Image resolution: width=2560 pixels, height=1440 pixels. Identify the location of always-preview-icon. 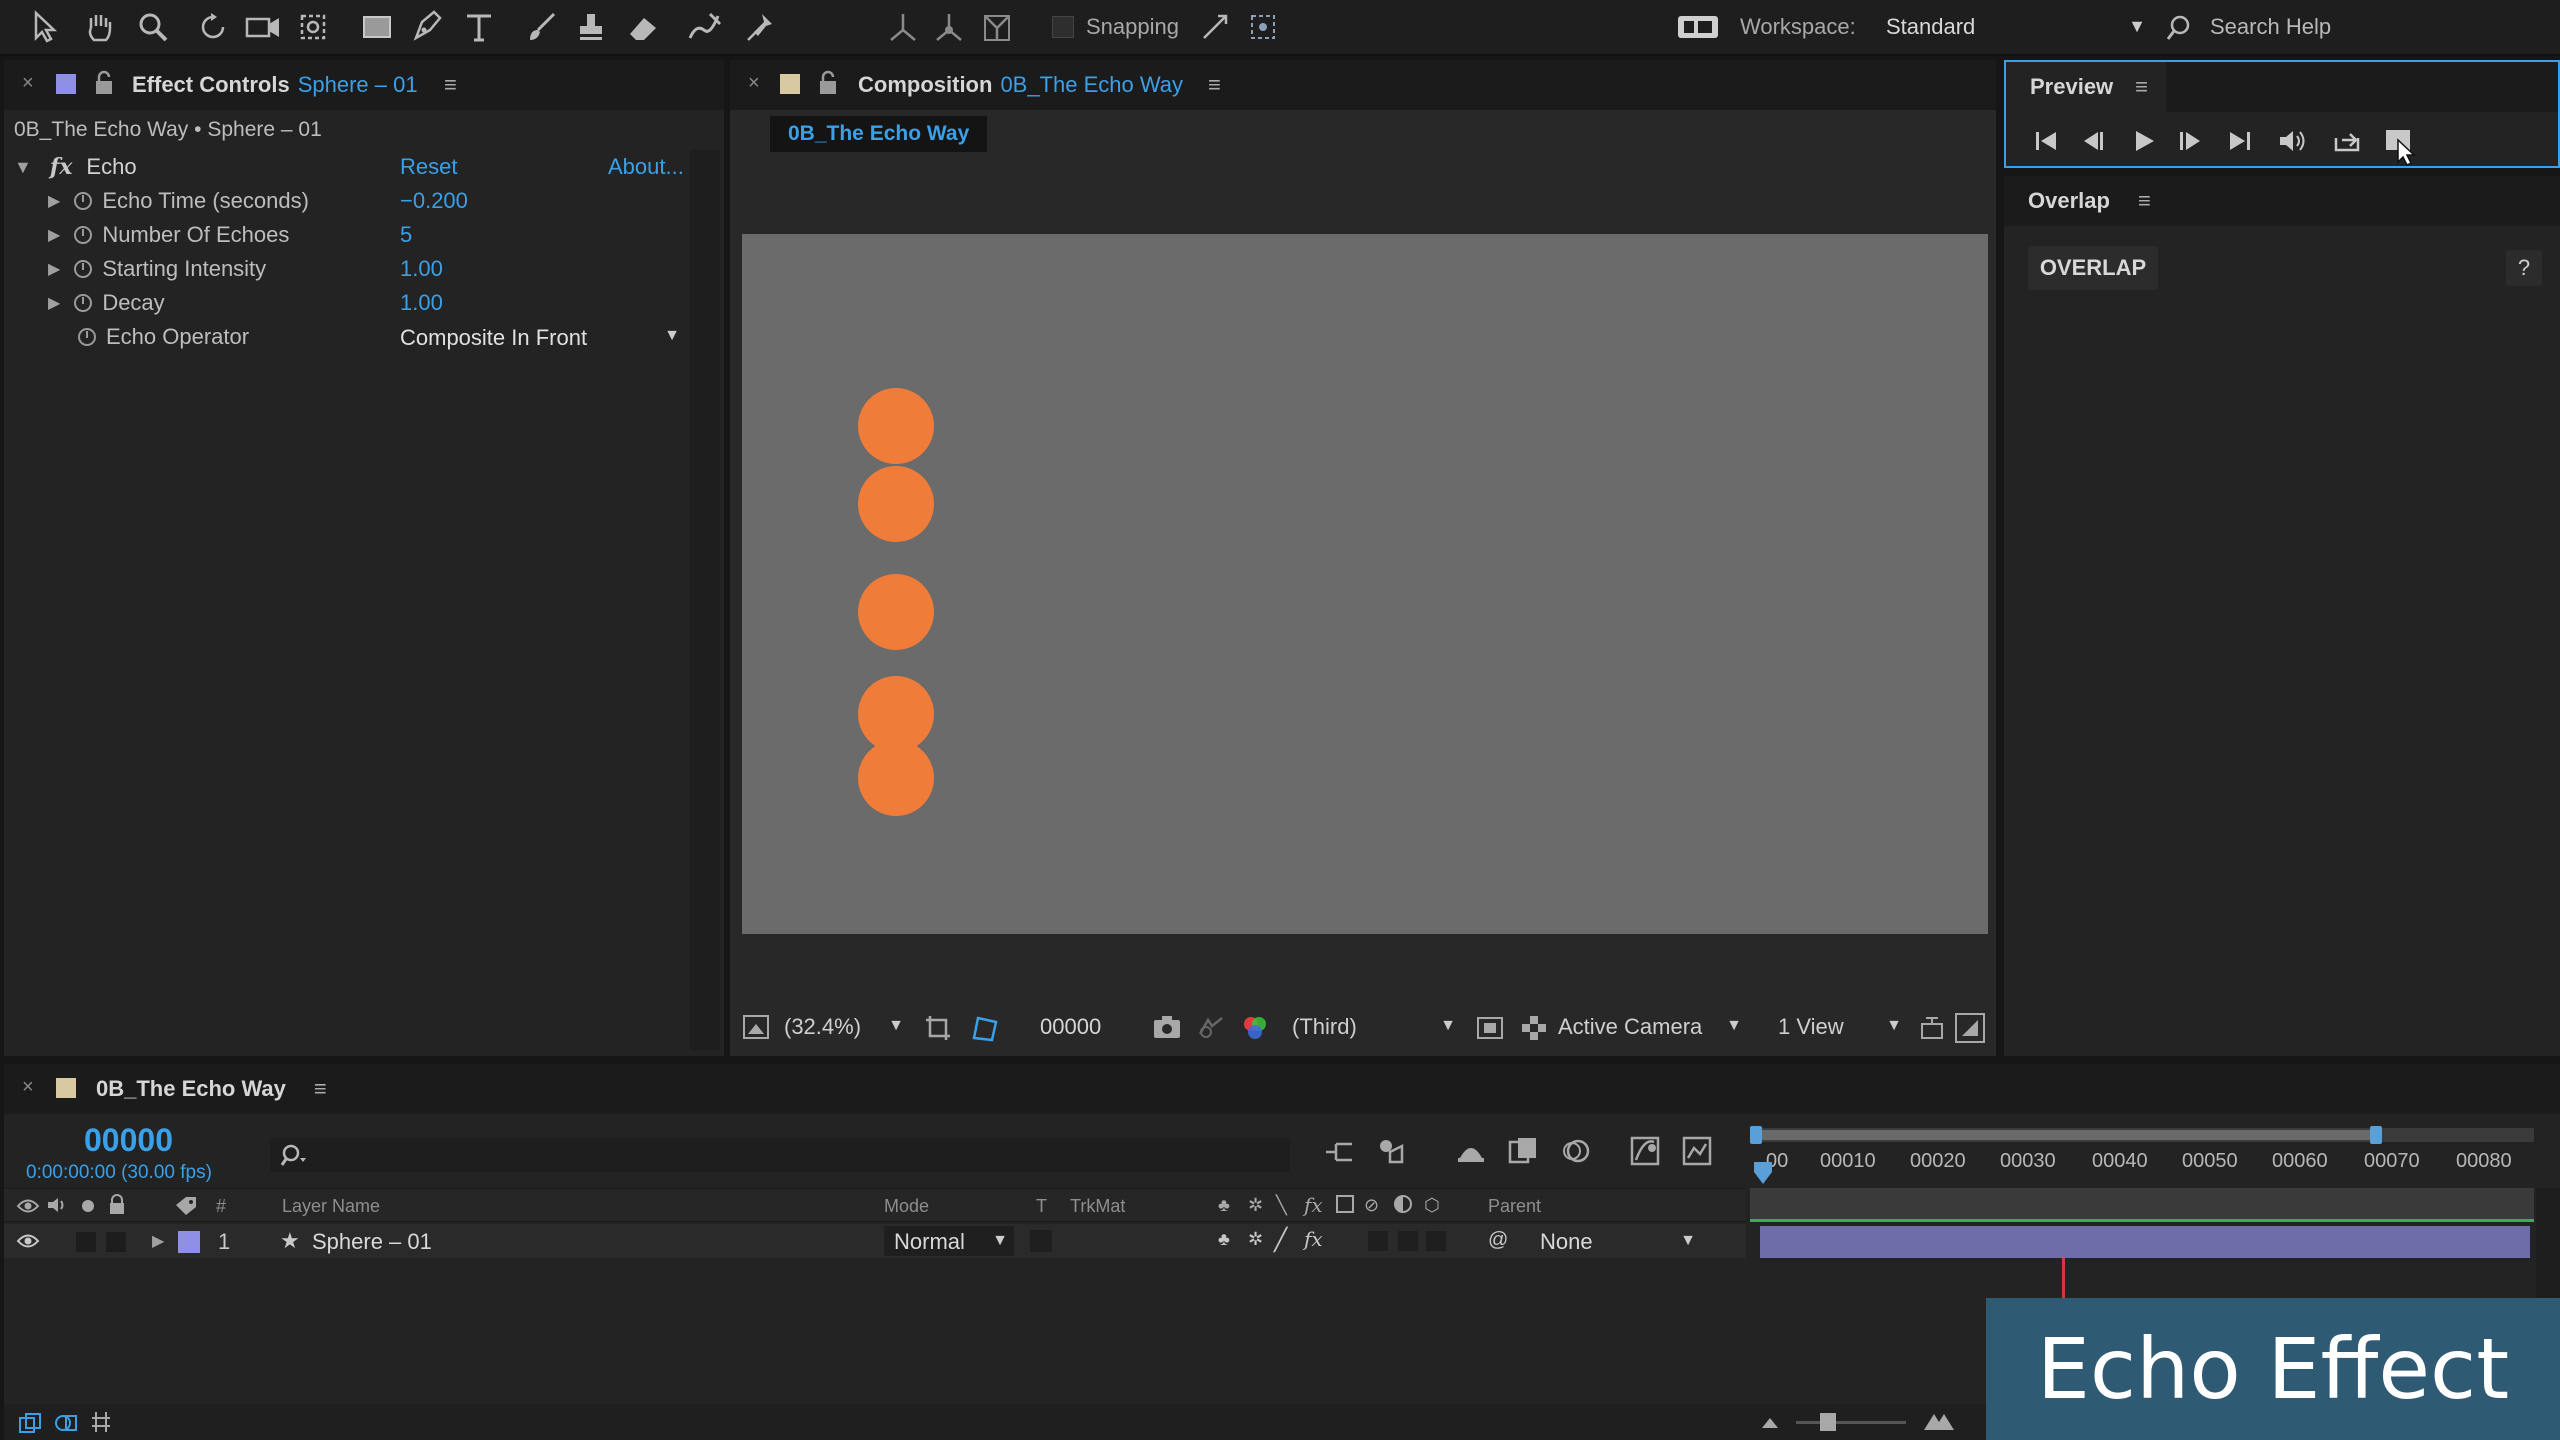
(756, 1027).